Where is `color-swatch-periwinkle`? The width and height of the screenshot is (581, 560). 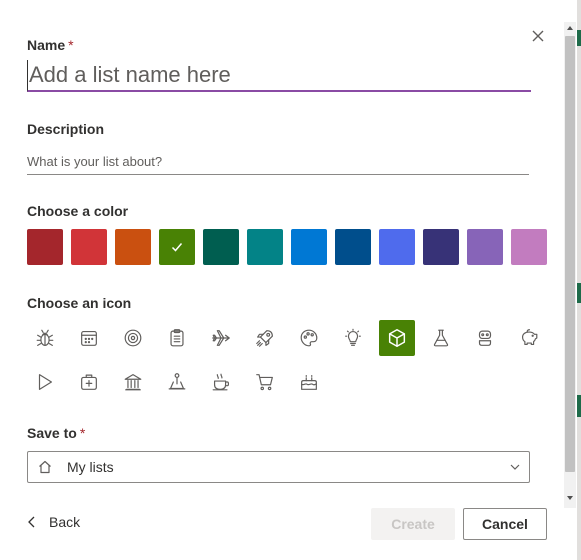 color-swatch-periwinkle is located at coordinates (397, 247).